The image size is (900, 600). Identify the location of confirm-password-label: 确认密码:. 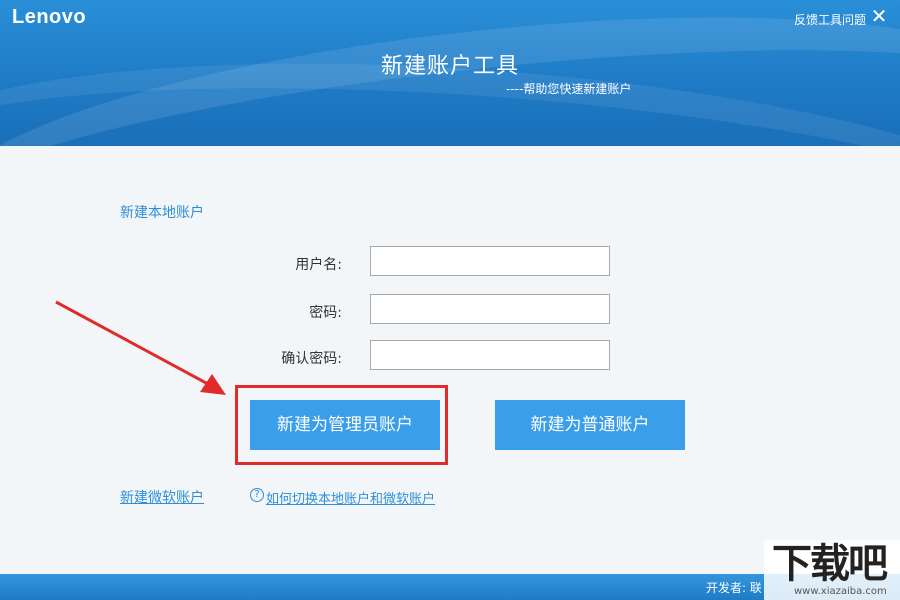
(311, 359).